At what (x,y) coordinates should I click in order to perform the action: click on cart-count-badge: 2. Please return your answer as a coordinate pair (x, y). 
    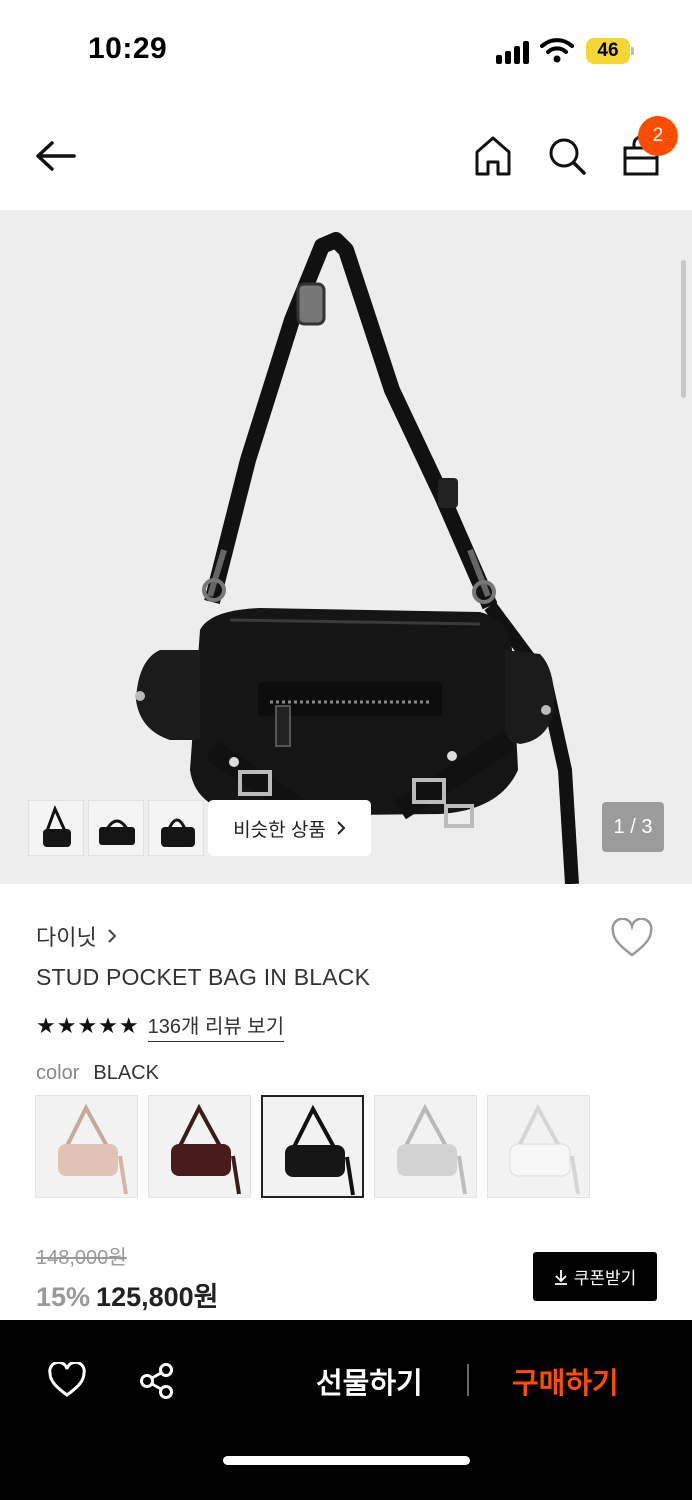
    Looking at the image, I should click on (658, 136).